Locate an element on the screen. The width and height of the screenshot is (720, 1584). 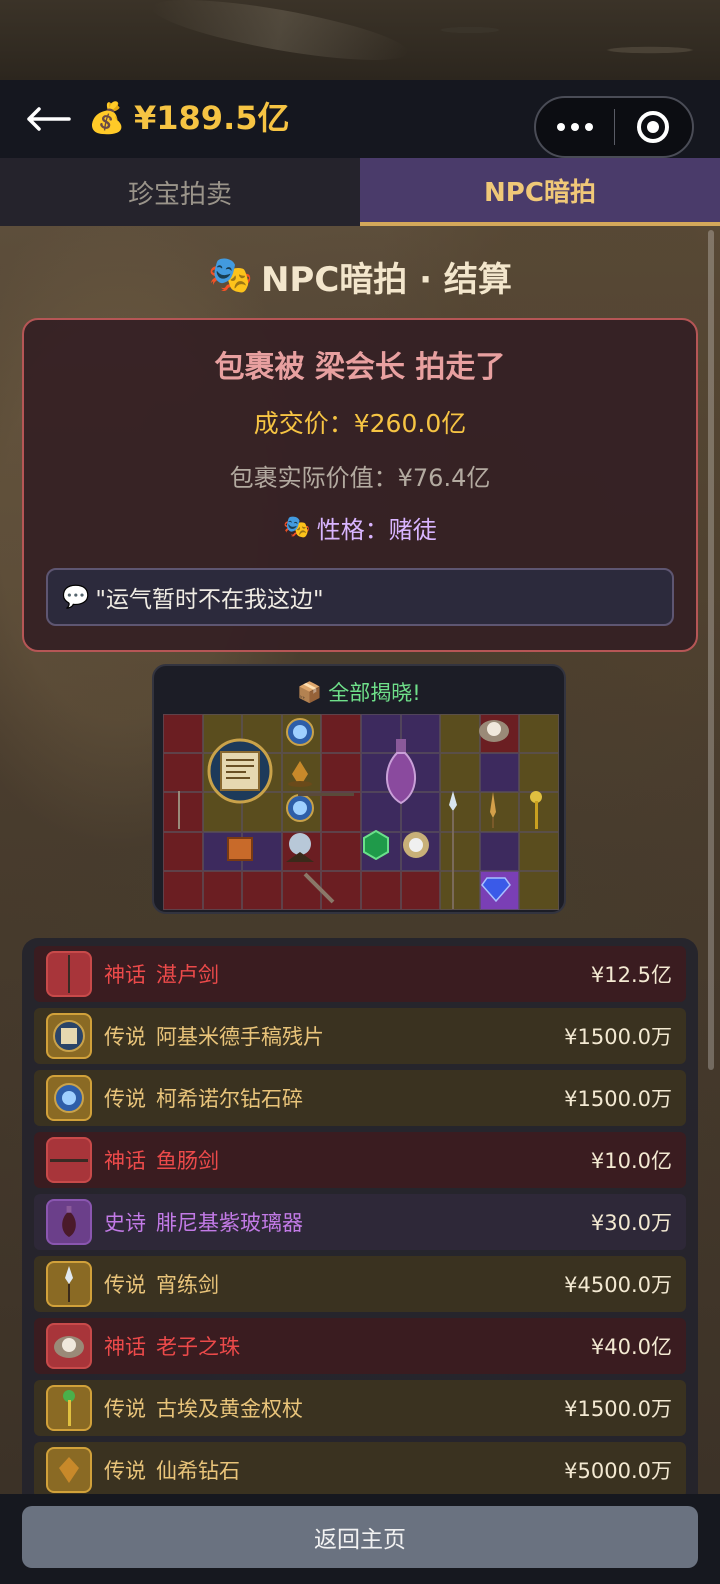
list-item: 传说 仙希钻石 ¥5000.0万 is located at coordinates (360, 1470).